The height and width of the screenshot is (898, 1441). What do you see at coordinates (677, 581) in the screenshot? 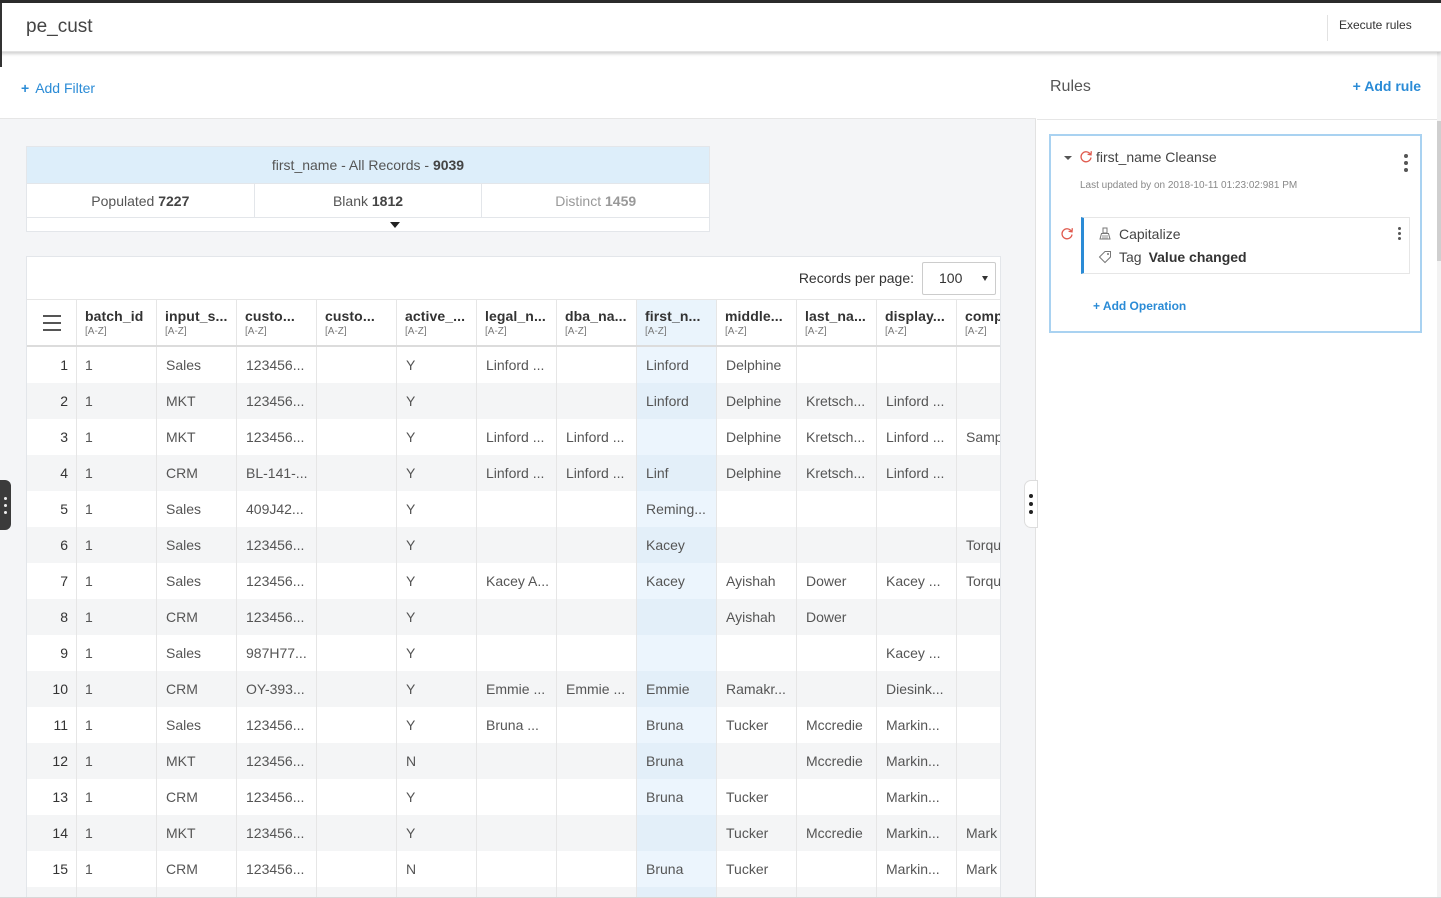
I see `table-cell: Kacey` at bounding box center [677, 581].